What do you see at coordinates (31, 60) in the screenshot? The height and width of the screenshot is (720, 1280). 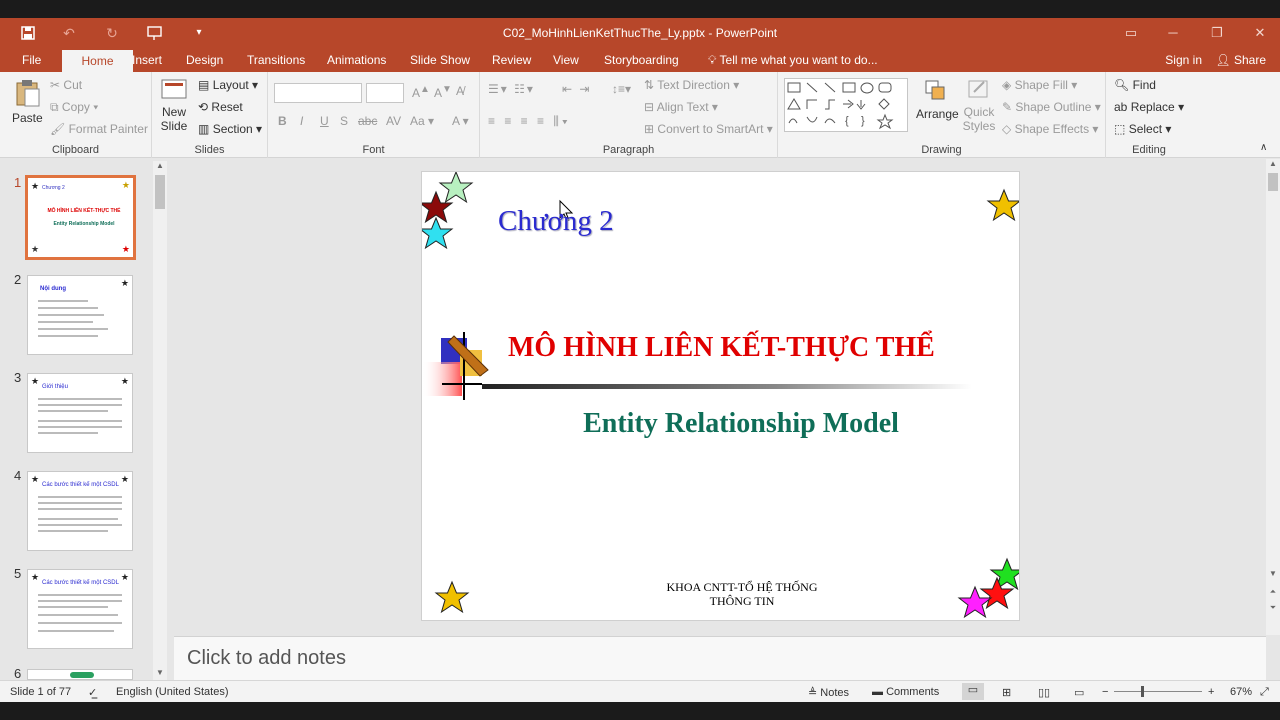 I see `tab-file: File` at bounding box center [31, 60].